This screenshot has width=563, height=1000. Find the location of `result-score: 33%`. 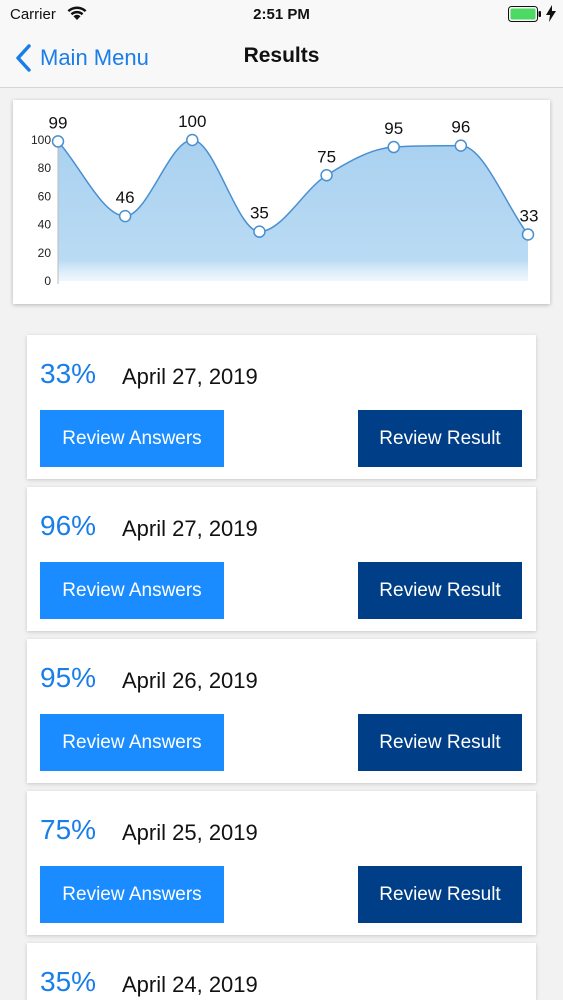

result-score: 33% is located at coordinates (68, 373).